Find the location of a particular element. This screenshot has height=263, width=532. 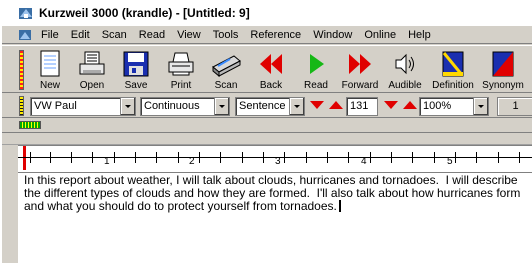

read-button: Read is located at coordinates (316, 71).